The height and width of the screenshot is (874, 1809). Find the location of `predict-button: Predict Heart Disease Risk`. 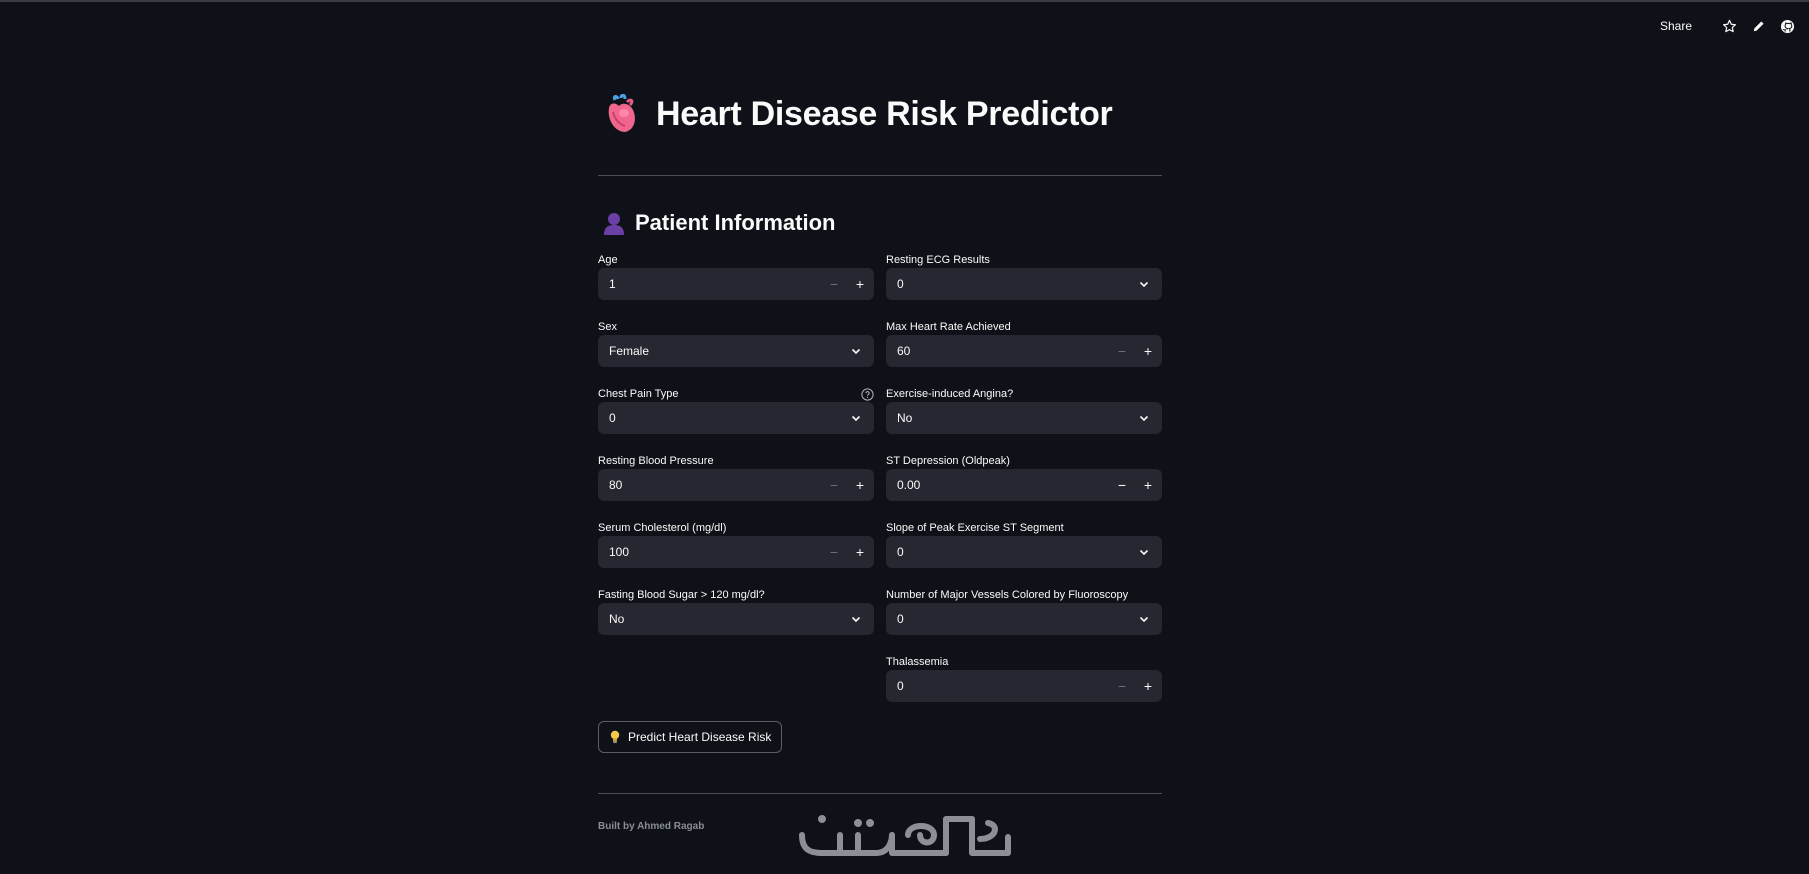

predict-button: Predict Heart Disease Risk is located at coordinates (690, 737).